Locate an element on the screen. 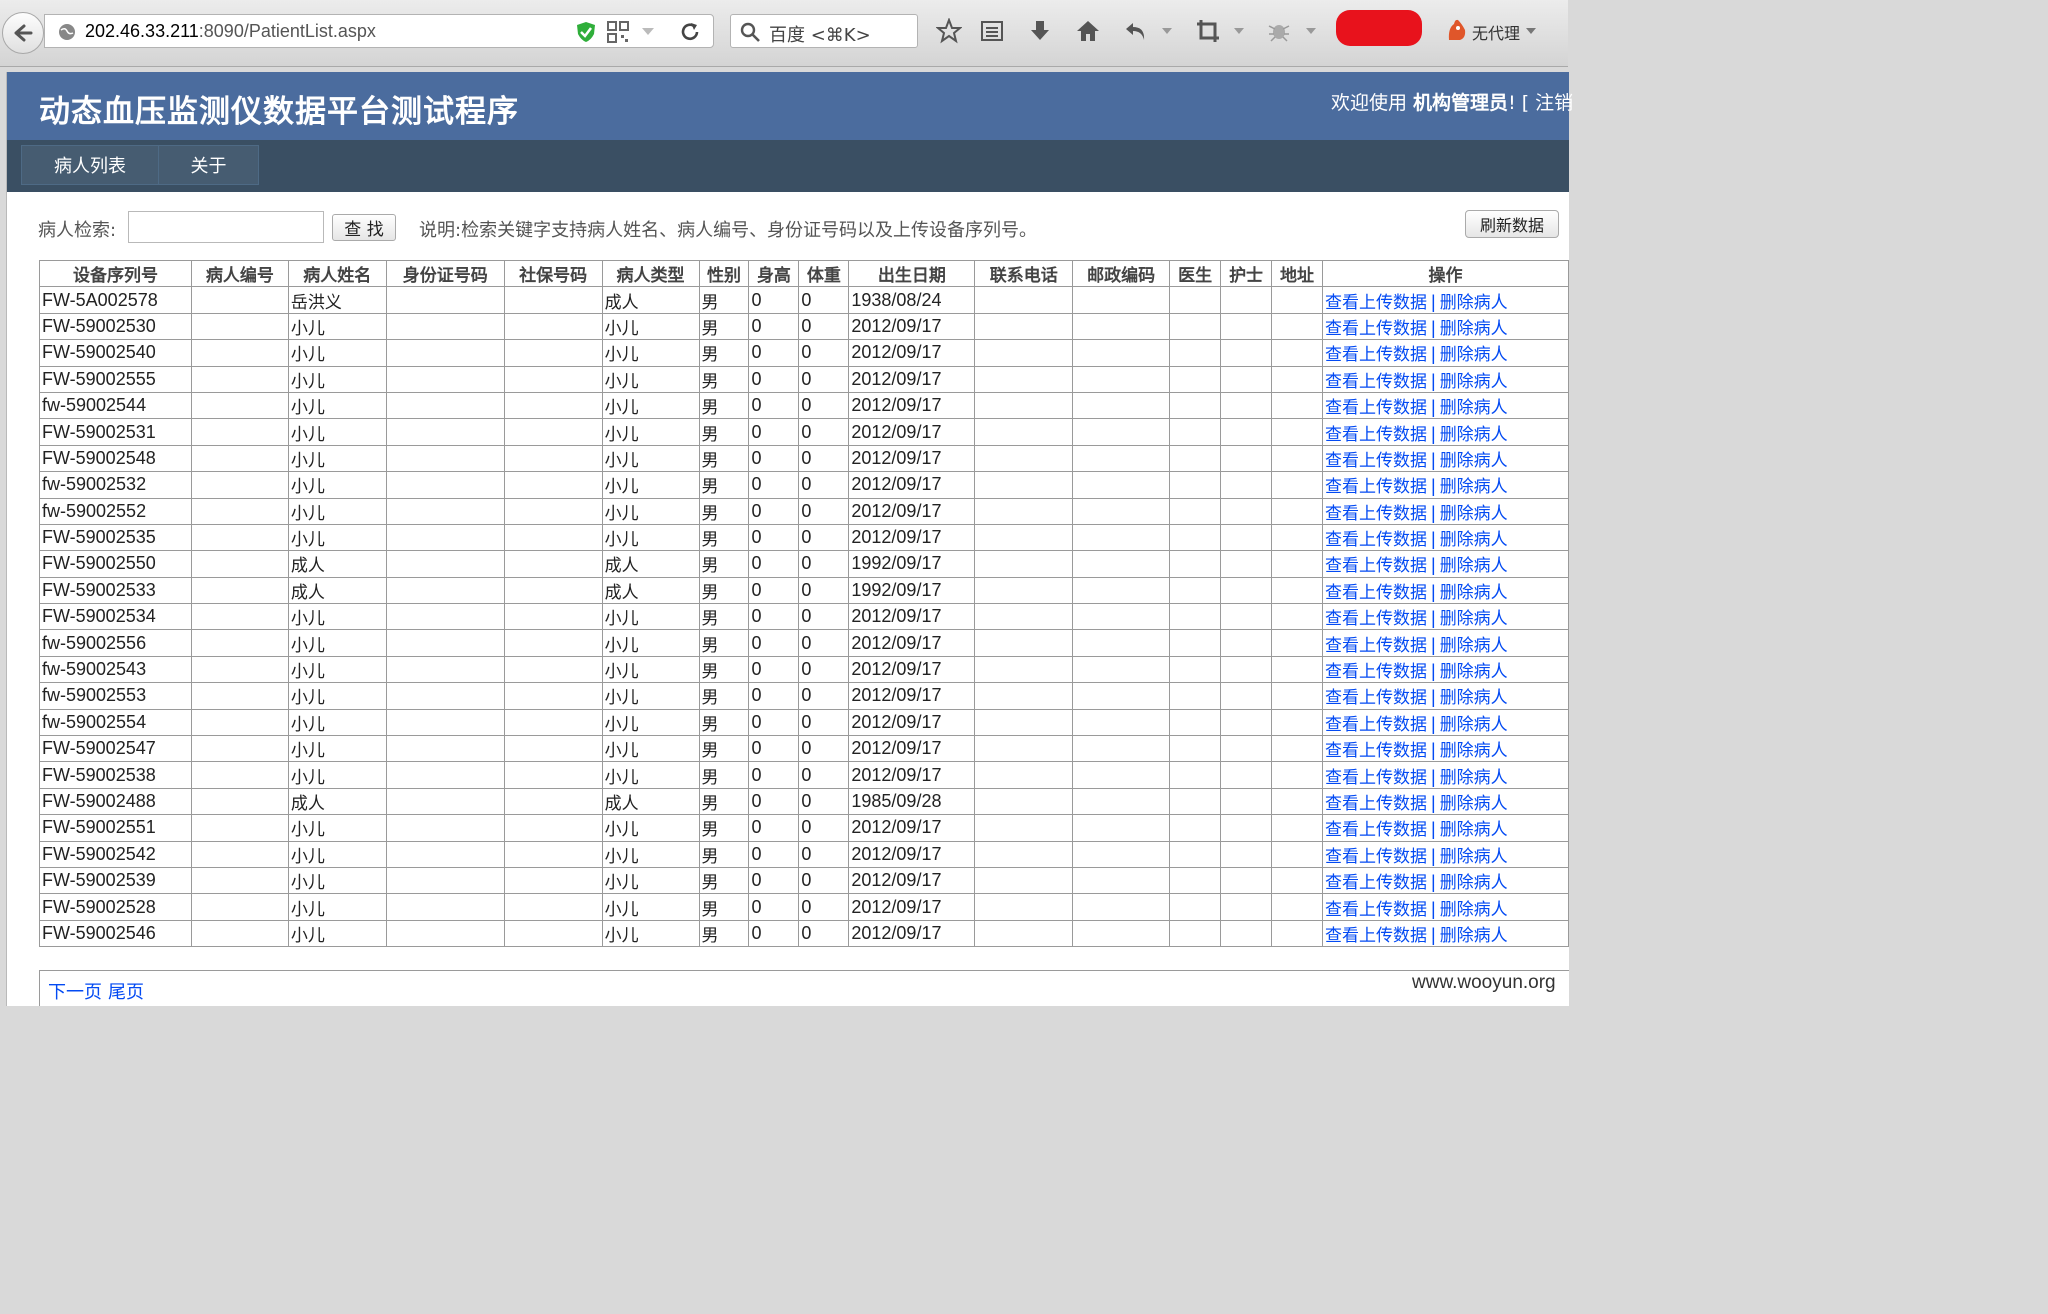 This screenshot has height=1314, width=2048. reload-icon is located at coordinates (690, 32).